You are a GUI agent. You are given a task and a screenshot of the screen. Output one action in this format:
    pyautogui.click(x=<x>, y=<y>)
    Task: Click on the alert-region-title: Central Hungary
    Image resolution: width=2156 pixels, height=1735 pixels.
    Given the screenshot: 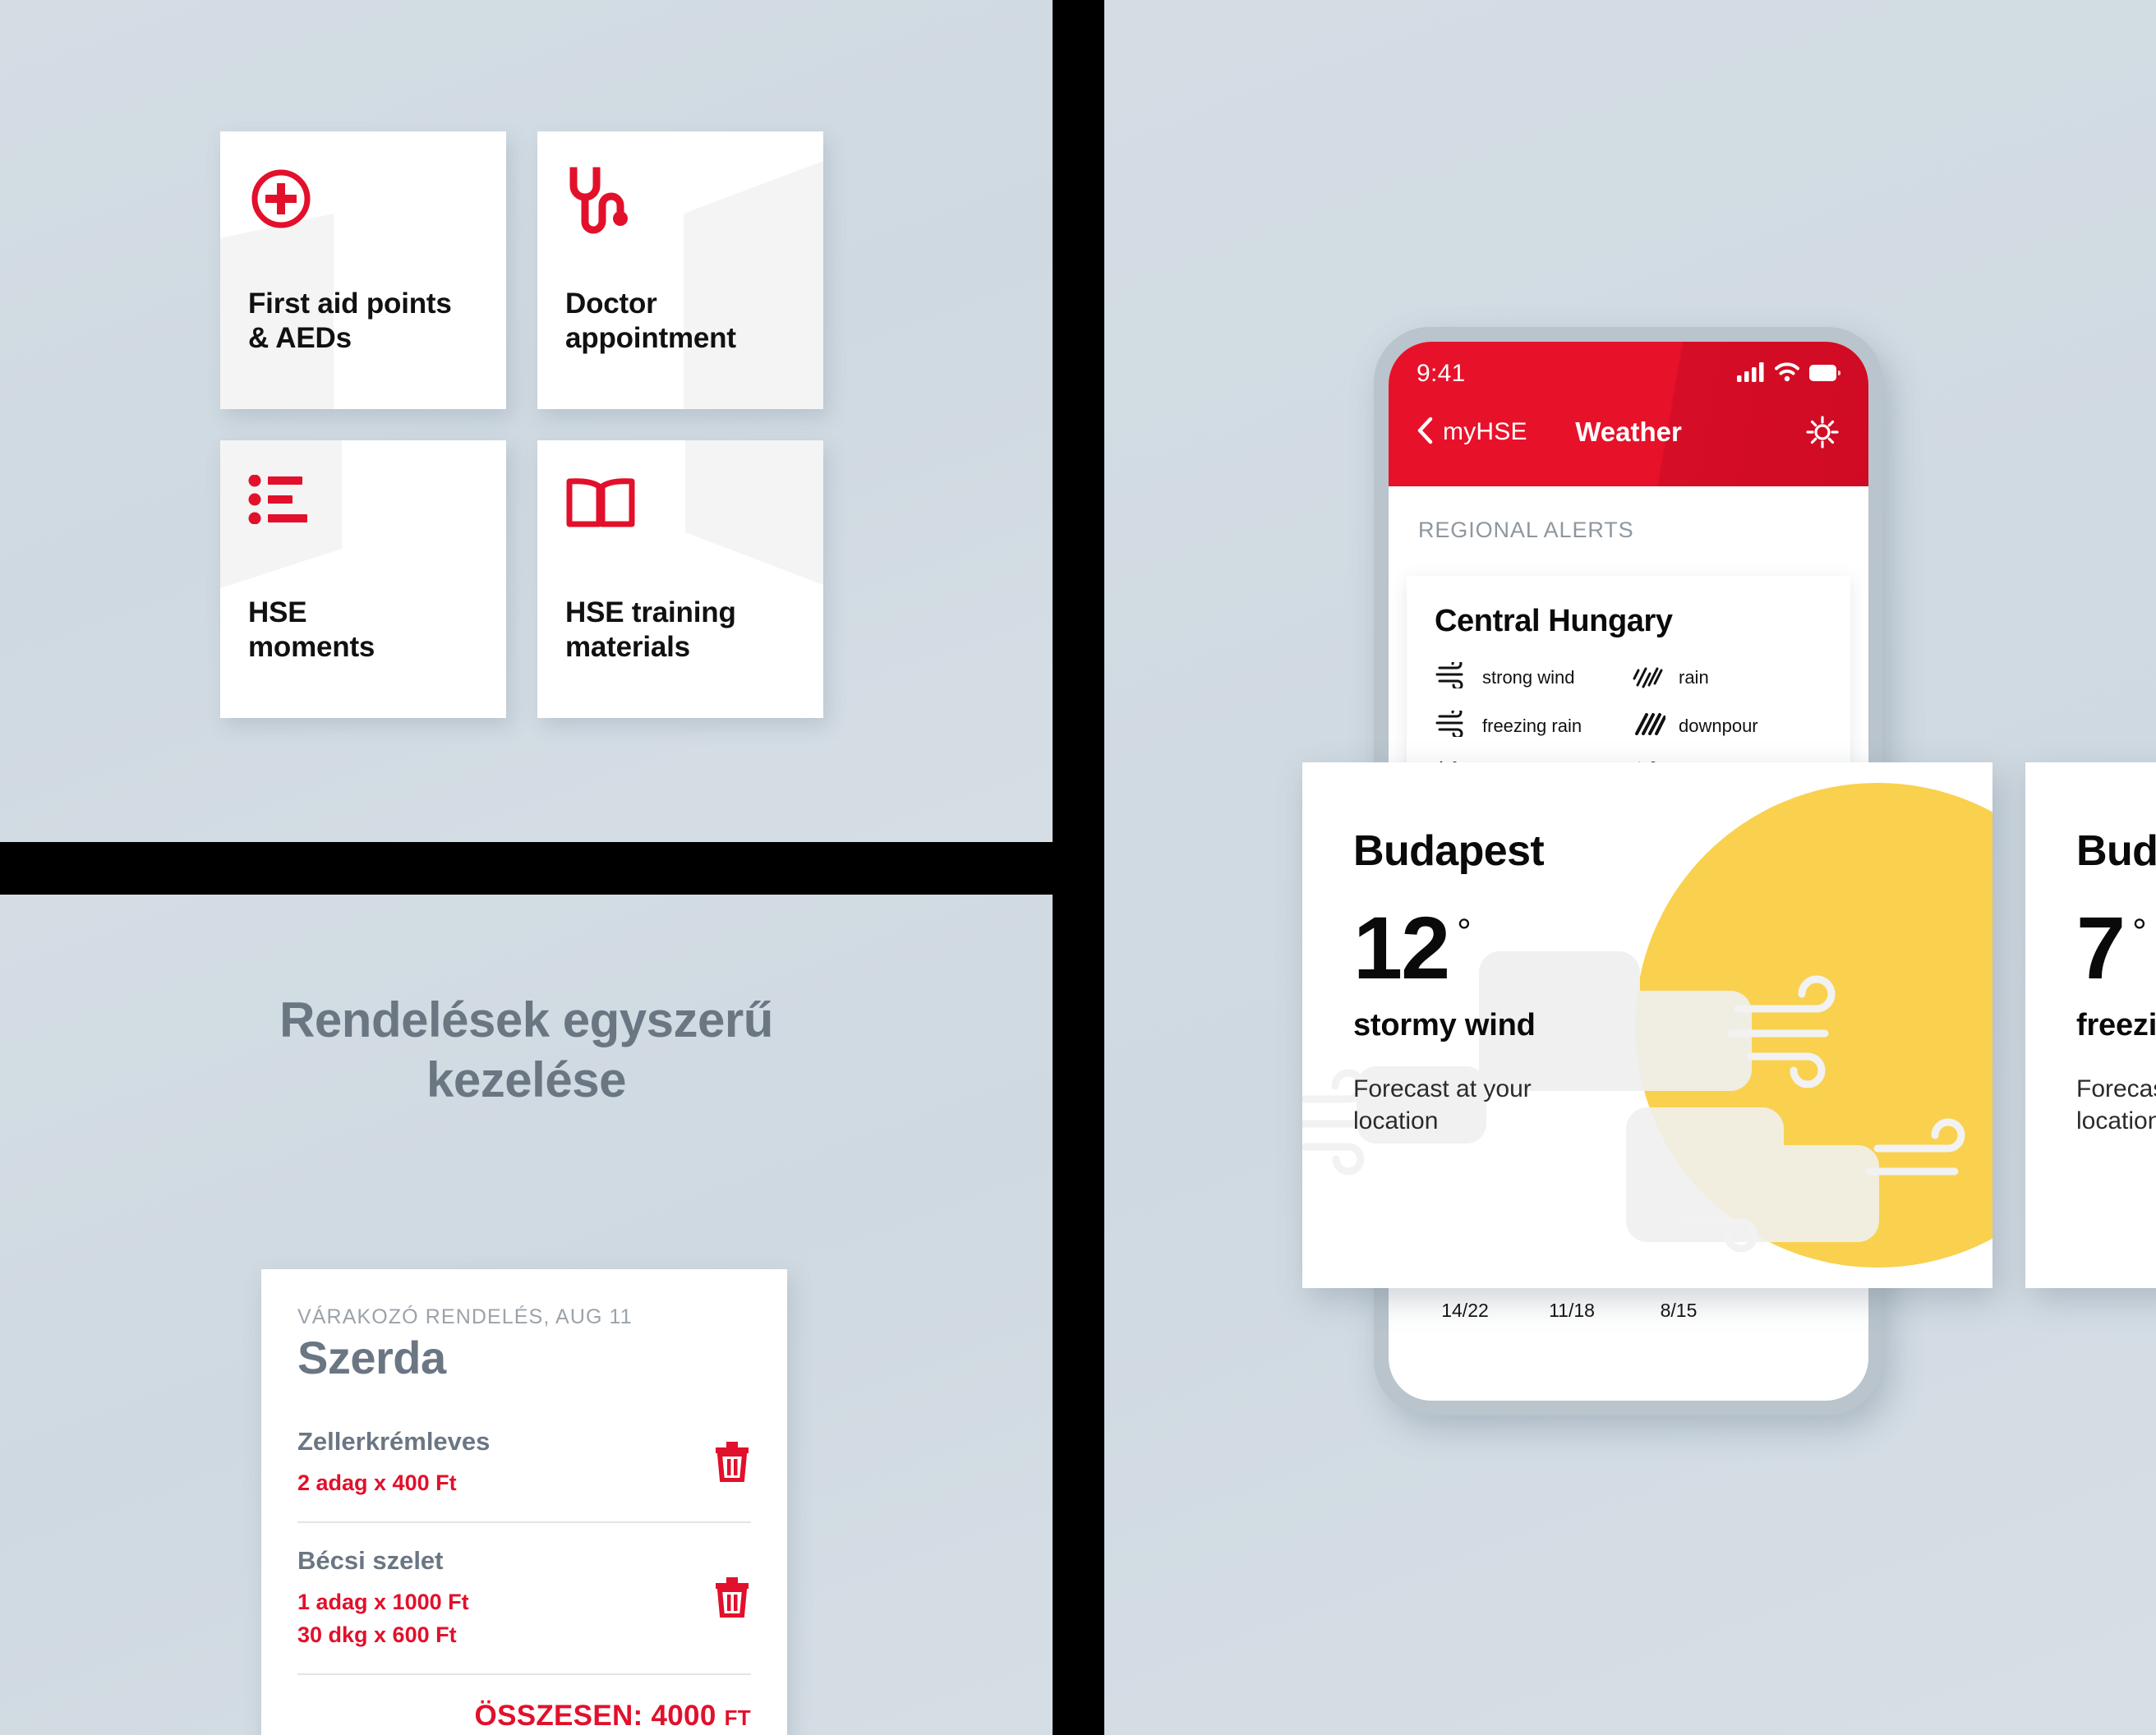 What is the action you would take?
    pyautogui.click(x=1554, y=621)
    